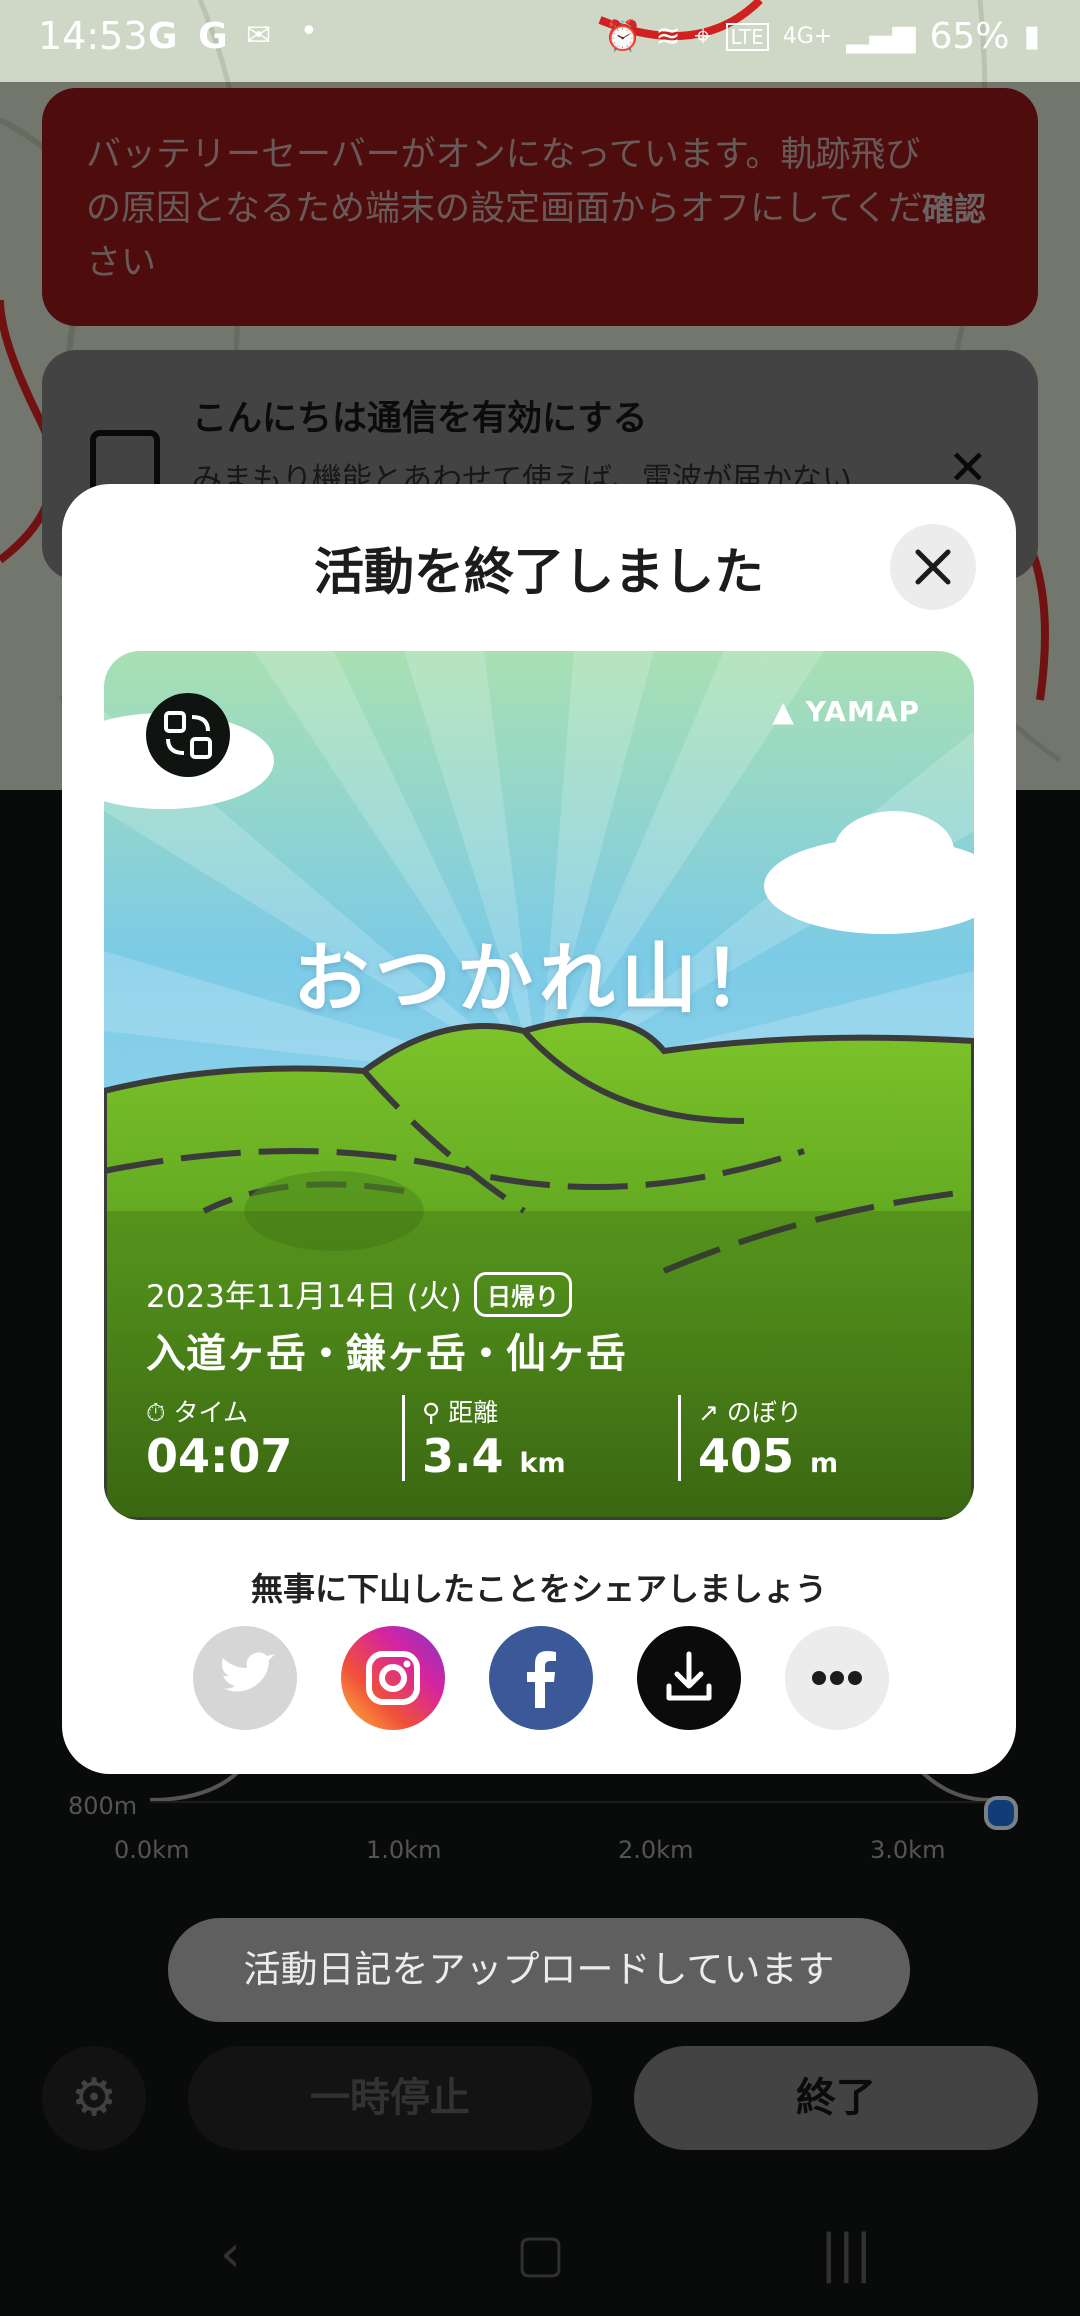 This screenshot has height=2316, width=1080. I want to click on more-share-button, so click(837, 1678).